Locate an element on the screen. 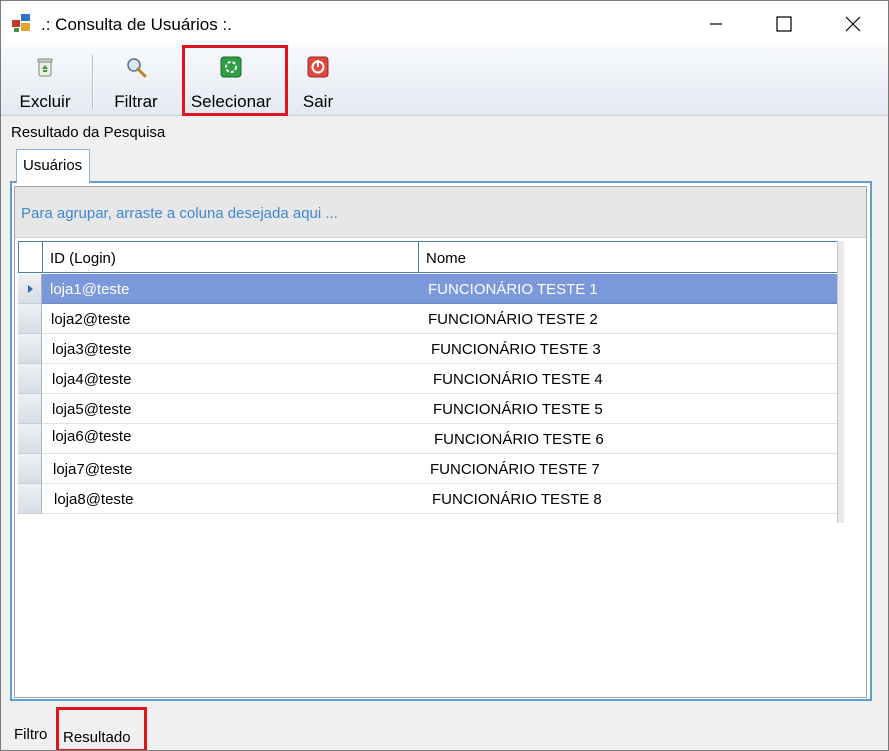 This screenshot has height=751, width=889. filtrar-label: Filtrar is located at coordinates (136, 101).